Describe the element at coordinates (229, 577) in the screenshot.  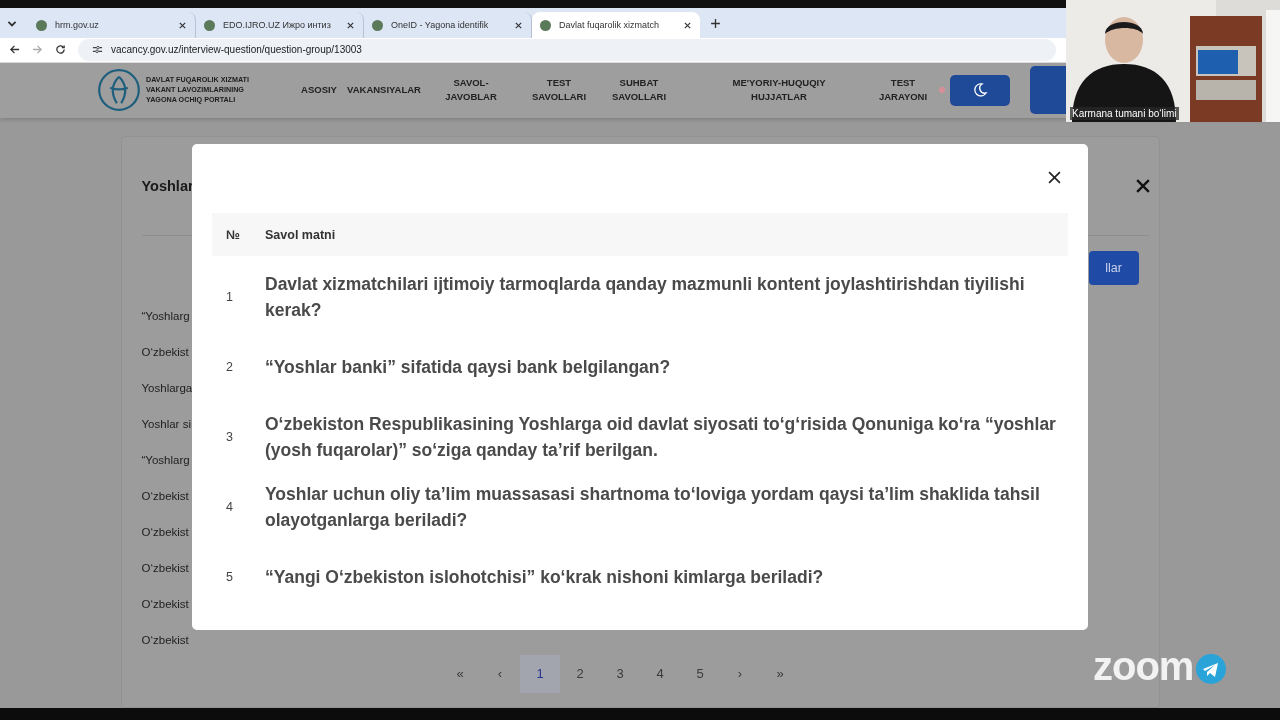
I see `row-number: 5` at that location.